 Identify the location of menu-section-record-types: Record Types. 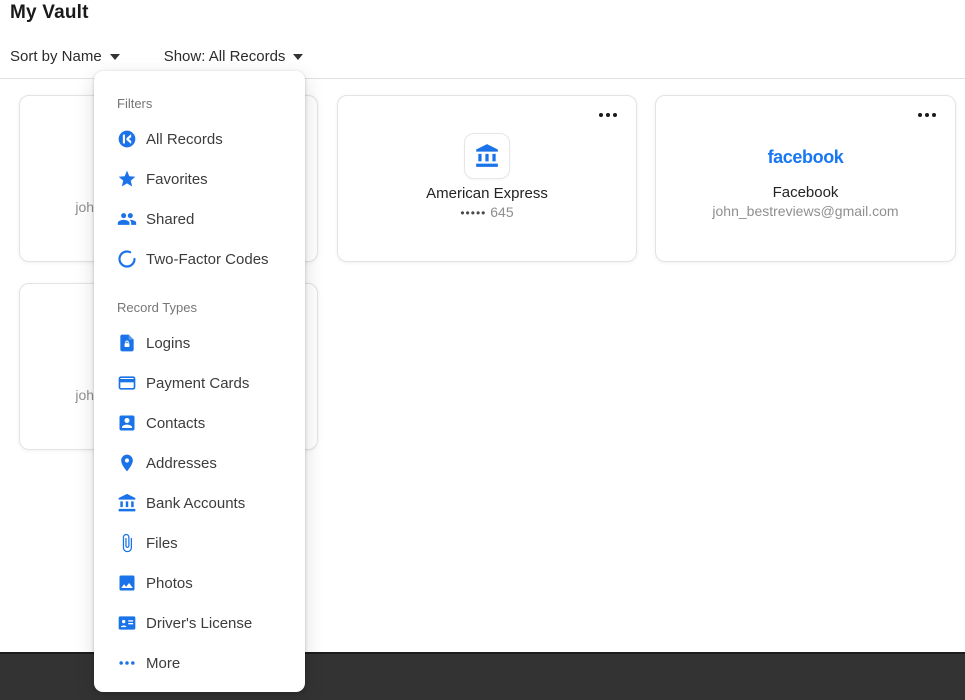
(157, 307).